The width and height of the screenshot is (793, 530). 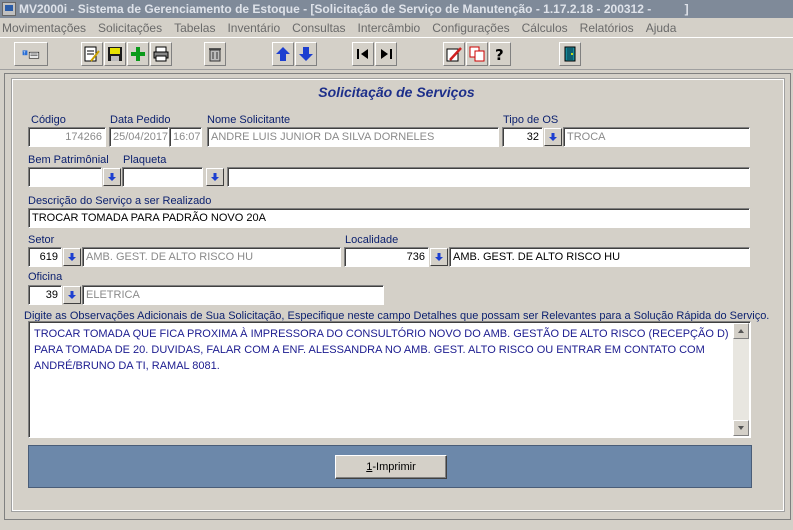 What do you see at coordinates (140, 120) in the screenshot?
I see `data-pedido-label: Data Pedido` at bounding box center [140, 120].